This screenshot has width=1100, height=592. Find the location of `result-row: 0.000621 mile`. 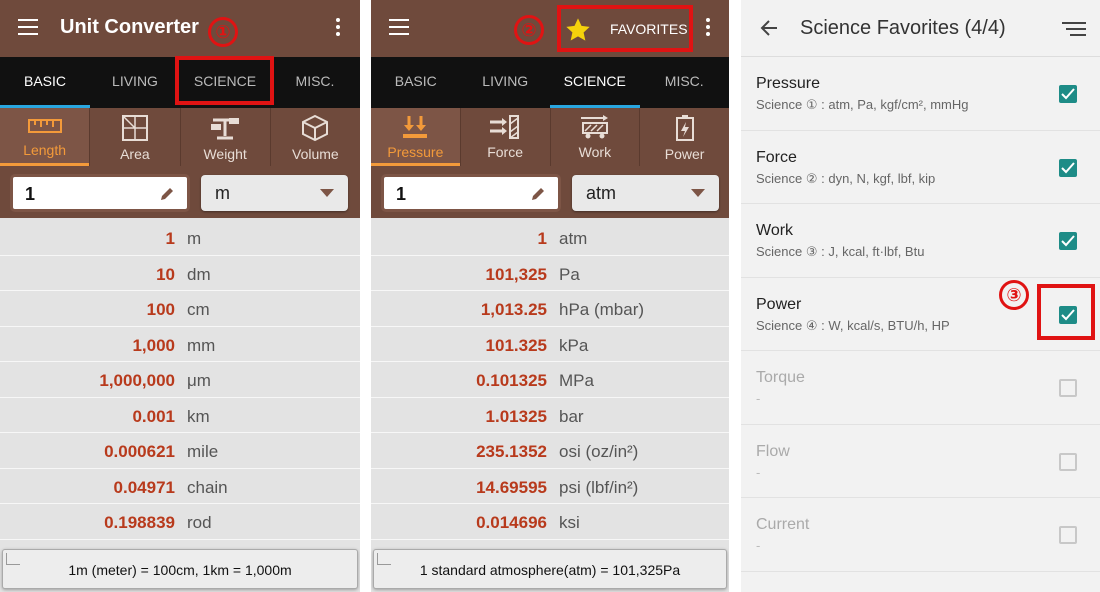

result-row: 0.000621 mile is located at coordinates (180, 451).